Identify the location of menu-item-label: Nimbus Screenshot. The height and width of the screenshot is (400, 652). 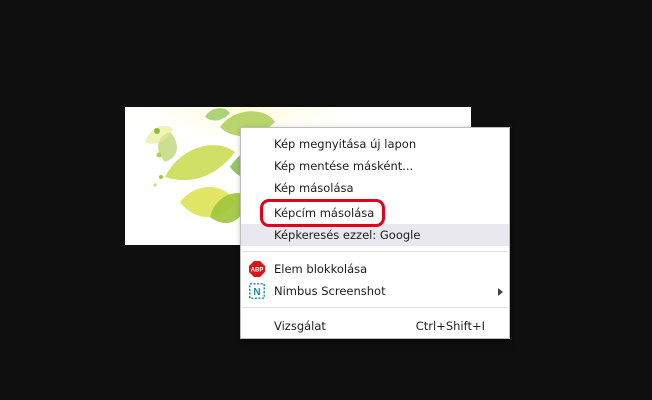
(330, 291).